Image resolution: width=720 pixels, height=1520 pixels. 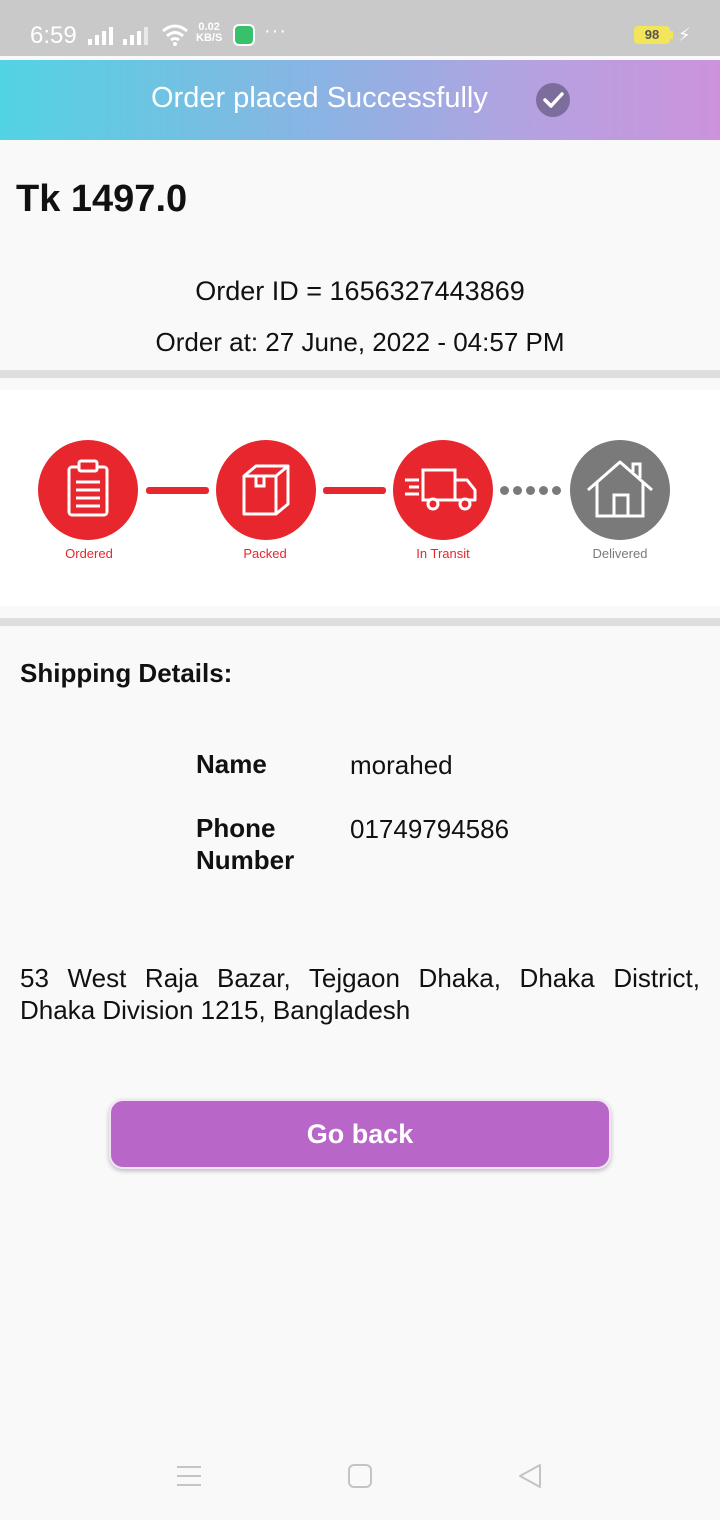 I want to click on step-delivered, so click(x=620, y=490).